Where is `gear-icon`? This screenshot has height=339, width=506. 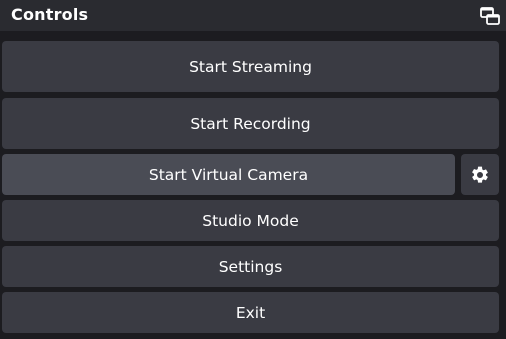 gear-icon is located at coordinates (480, 174).